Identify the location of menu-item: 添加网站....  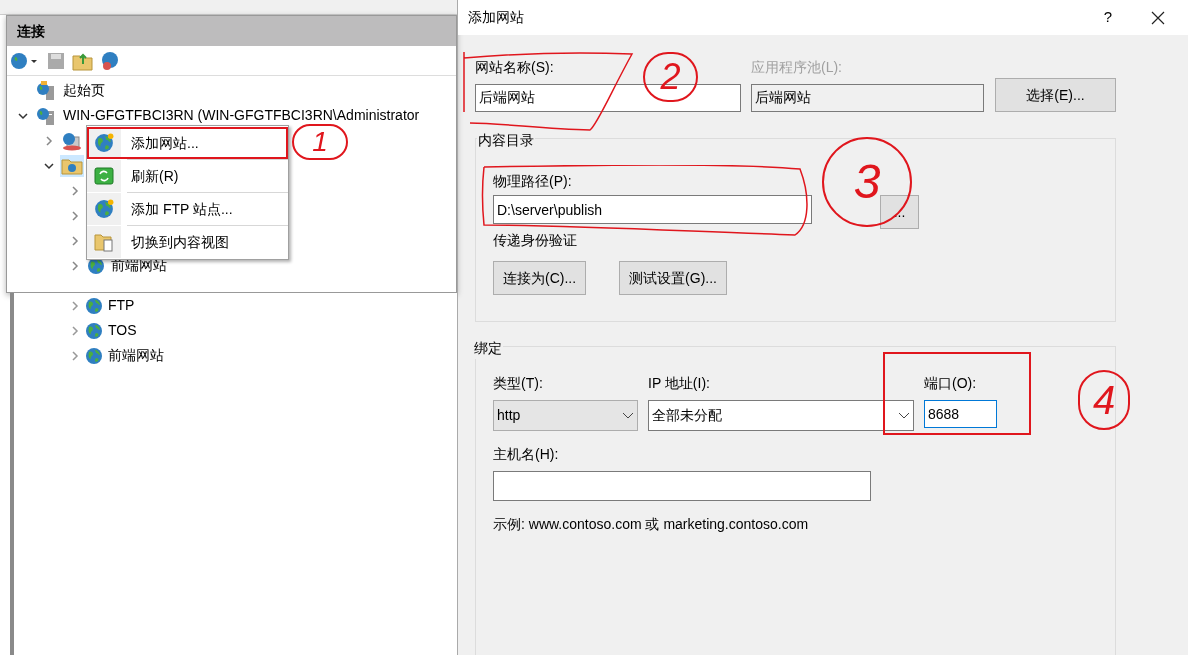
(187, 143).